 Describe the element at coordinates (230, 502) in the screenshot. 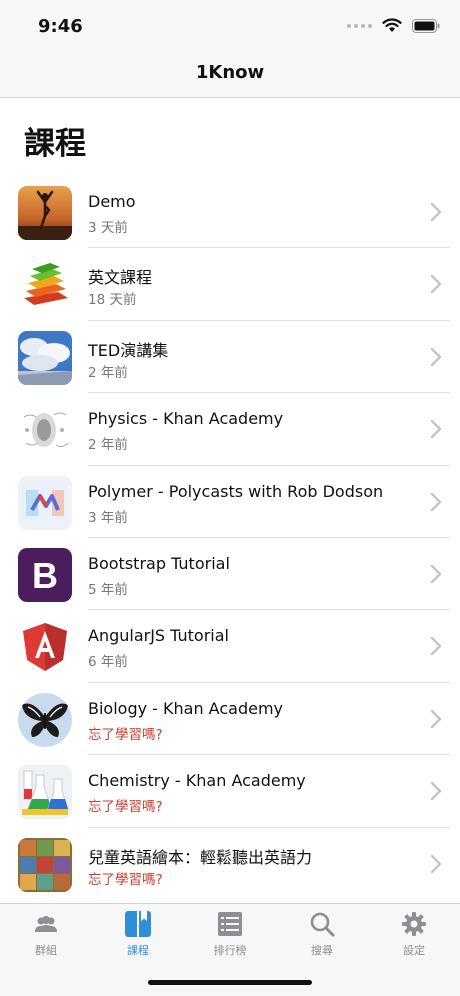

I see `course-row: Polymer - Polycasts with Rob Dodson 3 年前` at that location.